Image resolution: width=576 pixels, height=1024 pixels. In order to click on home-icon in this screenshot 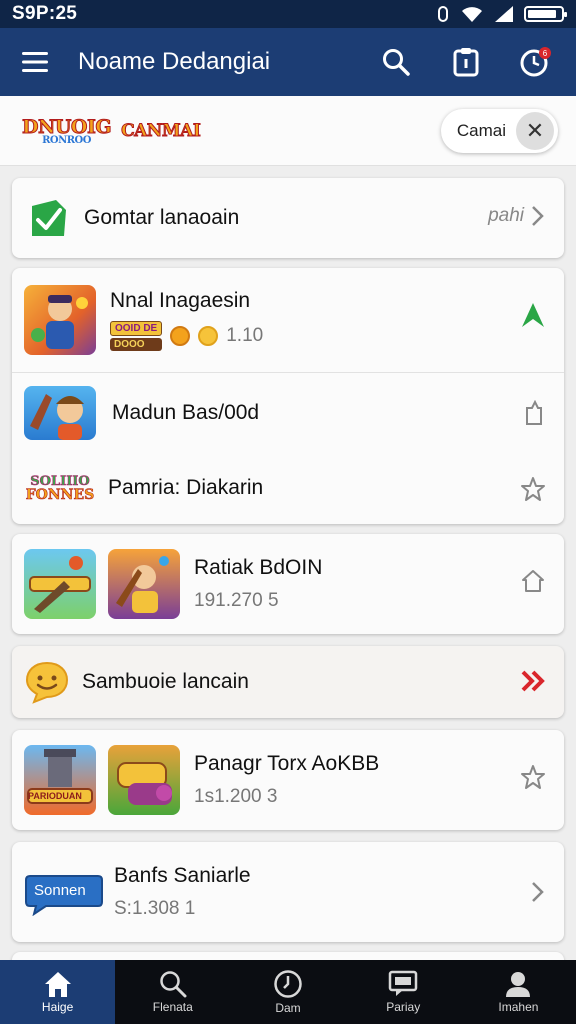, I will do `click(57, 984)`.